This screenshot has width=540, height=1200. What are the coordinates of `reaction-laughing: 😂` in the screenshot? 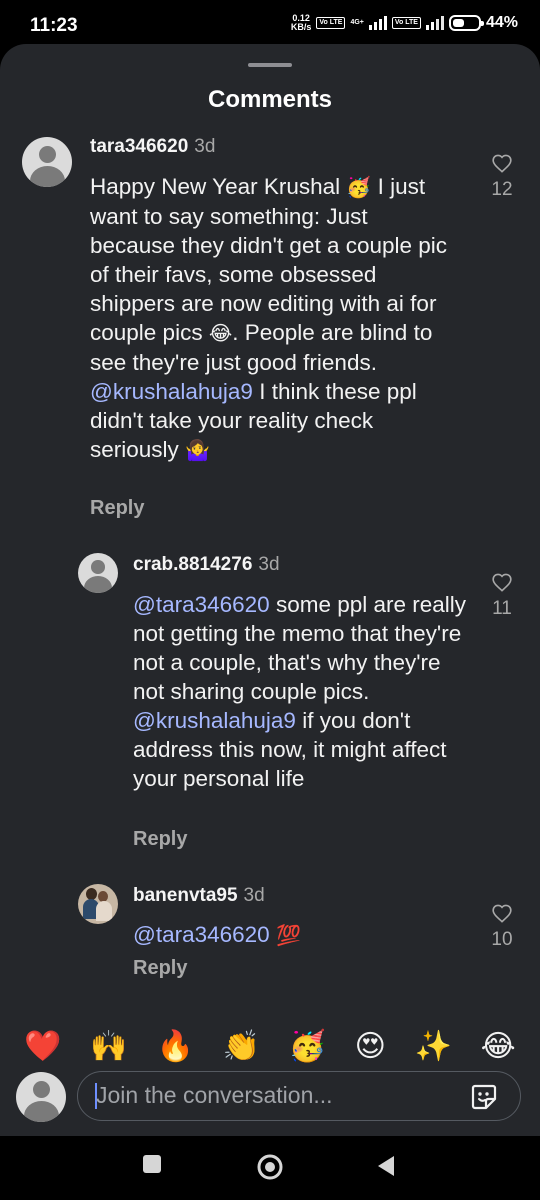 It's located at (498, 1046).